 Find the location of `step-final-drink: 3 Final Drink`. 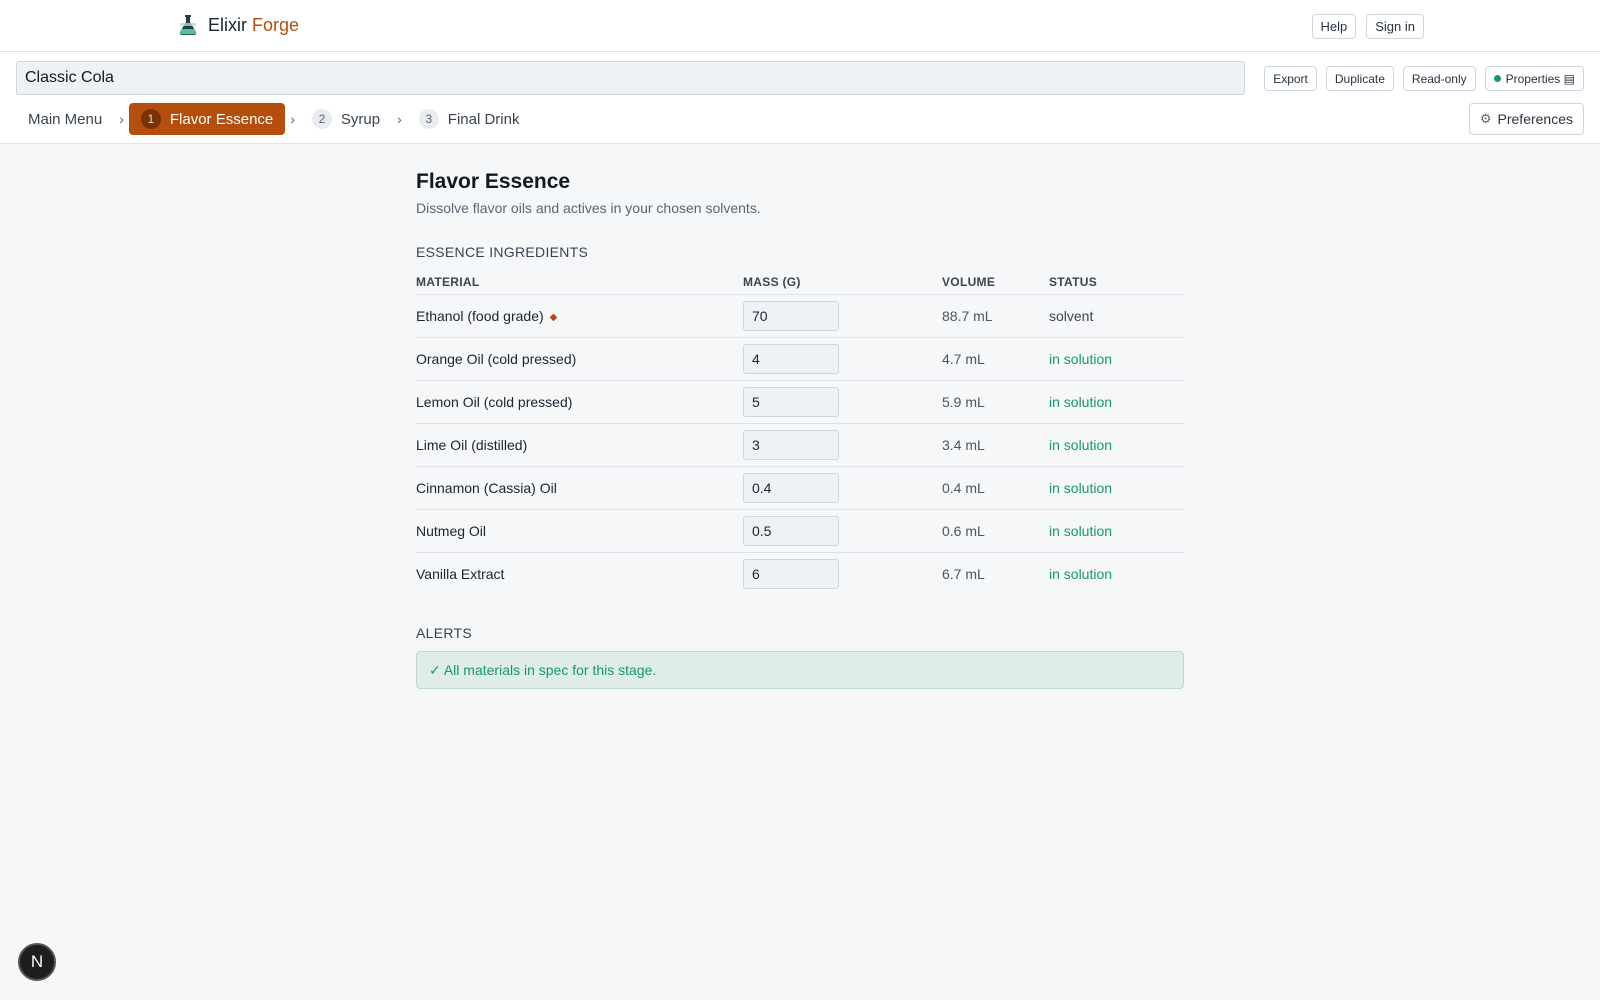

step-final-drink: 3 Final Drink is located at coordinates (469, 119).